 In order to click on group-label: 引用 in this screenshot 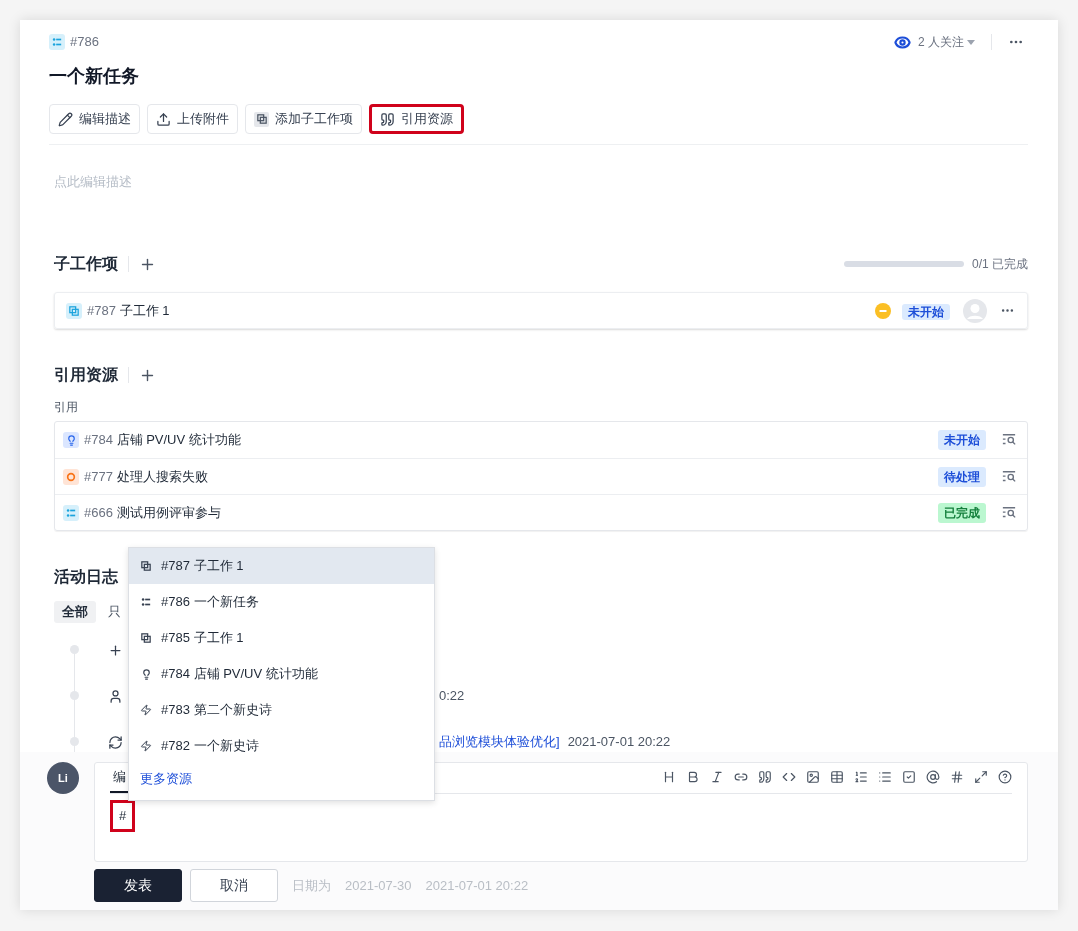, I will do `click(66, 407)`.